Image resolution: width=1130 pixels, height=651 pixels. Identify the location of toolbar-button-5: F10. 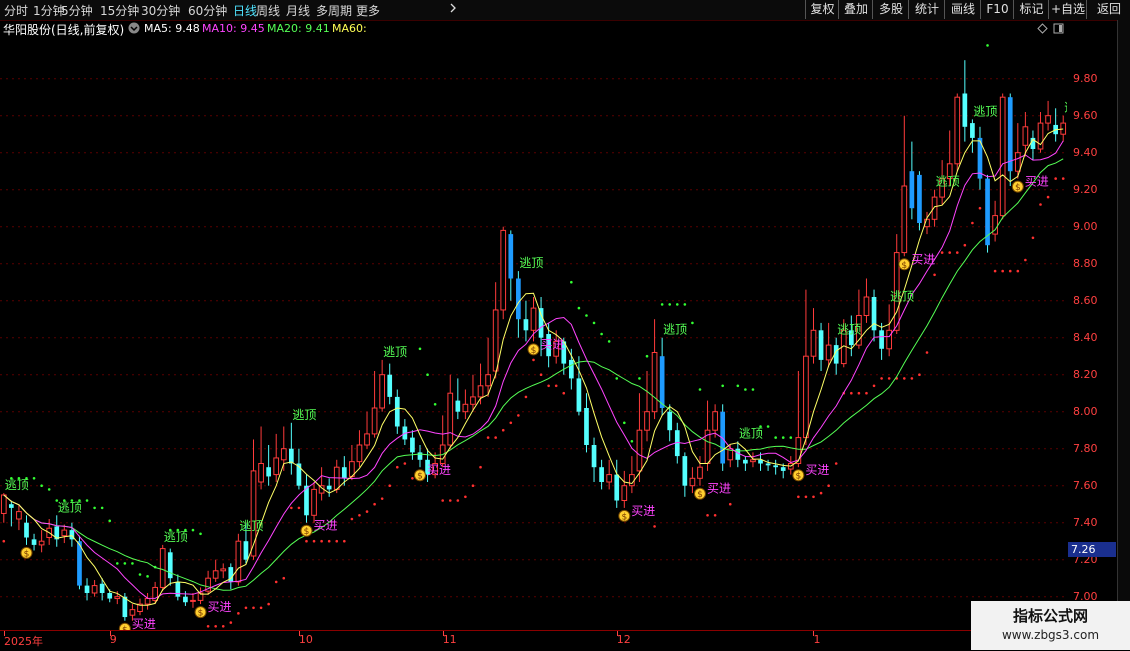
(997, 9).